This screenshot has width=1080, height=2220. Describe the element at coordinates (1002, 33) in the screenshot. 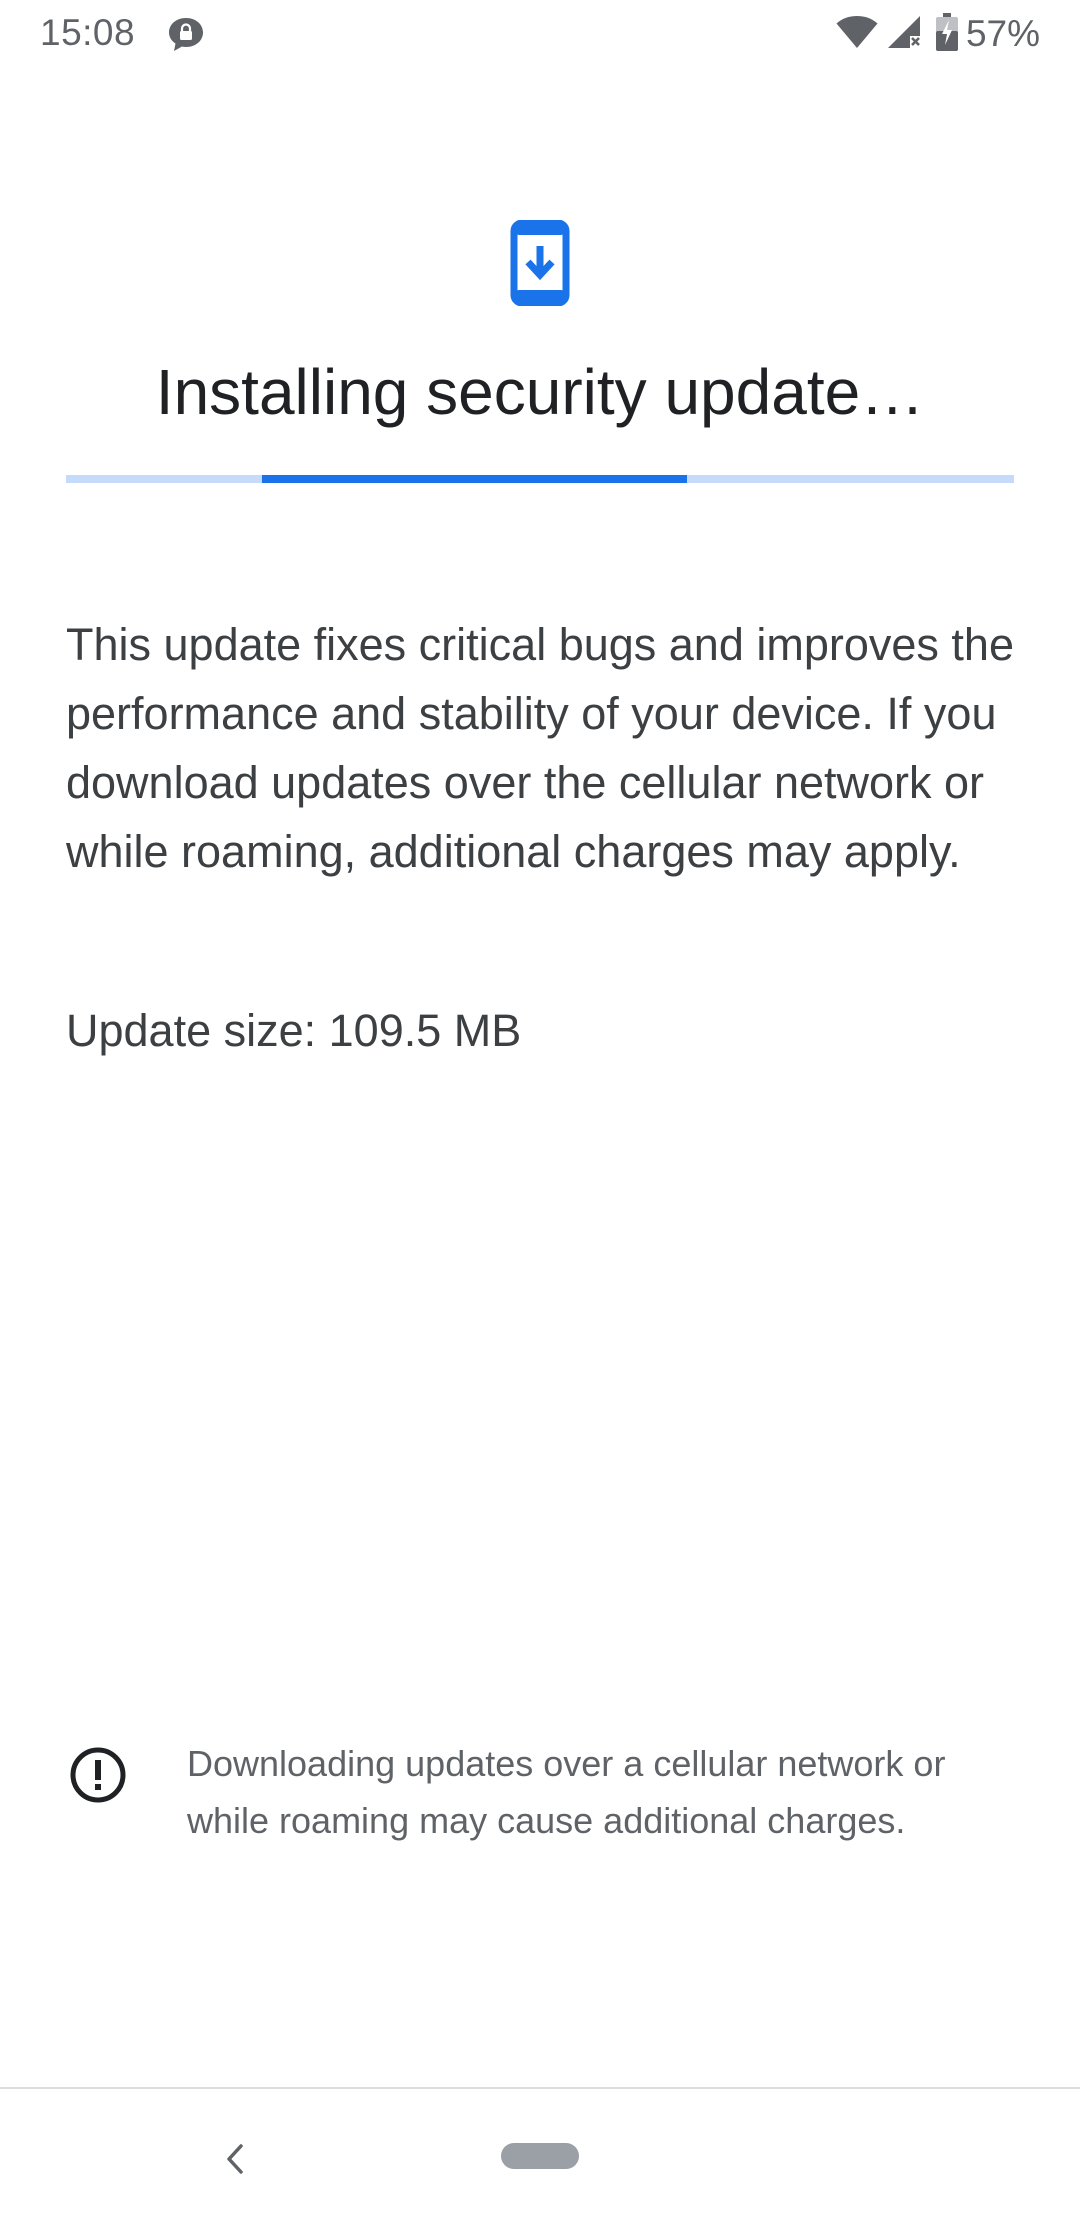

I see `battery-percentage: 57%` at that location.